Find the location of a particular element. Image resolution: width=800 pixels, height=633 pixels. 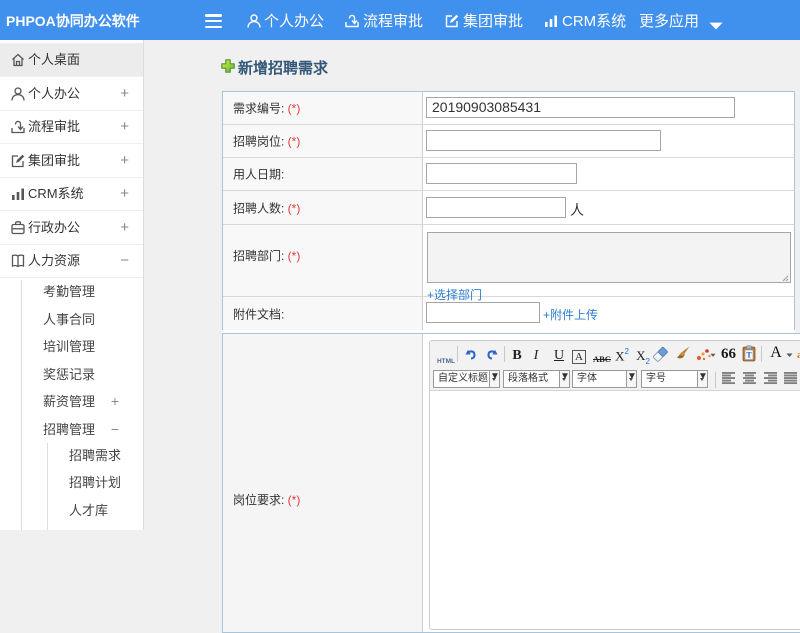

svg-text: T is located at coordinates (749, 355).